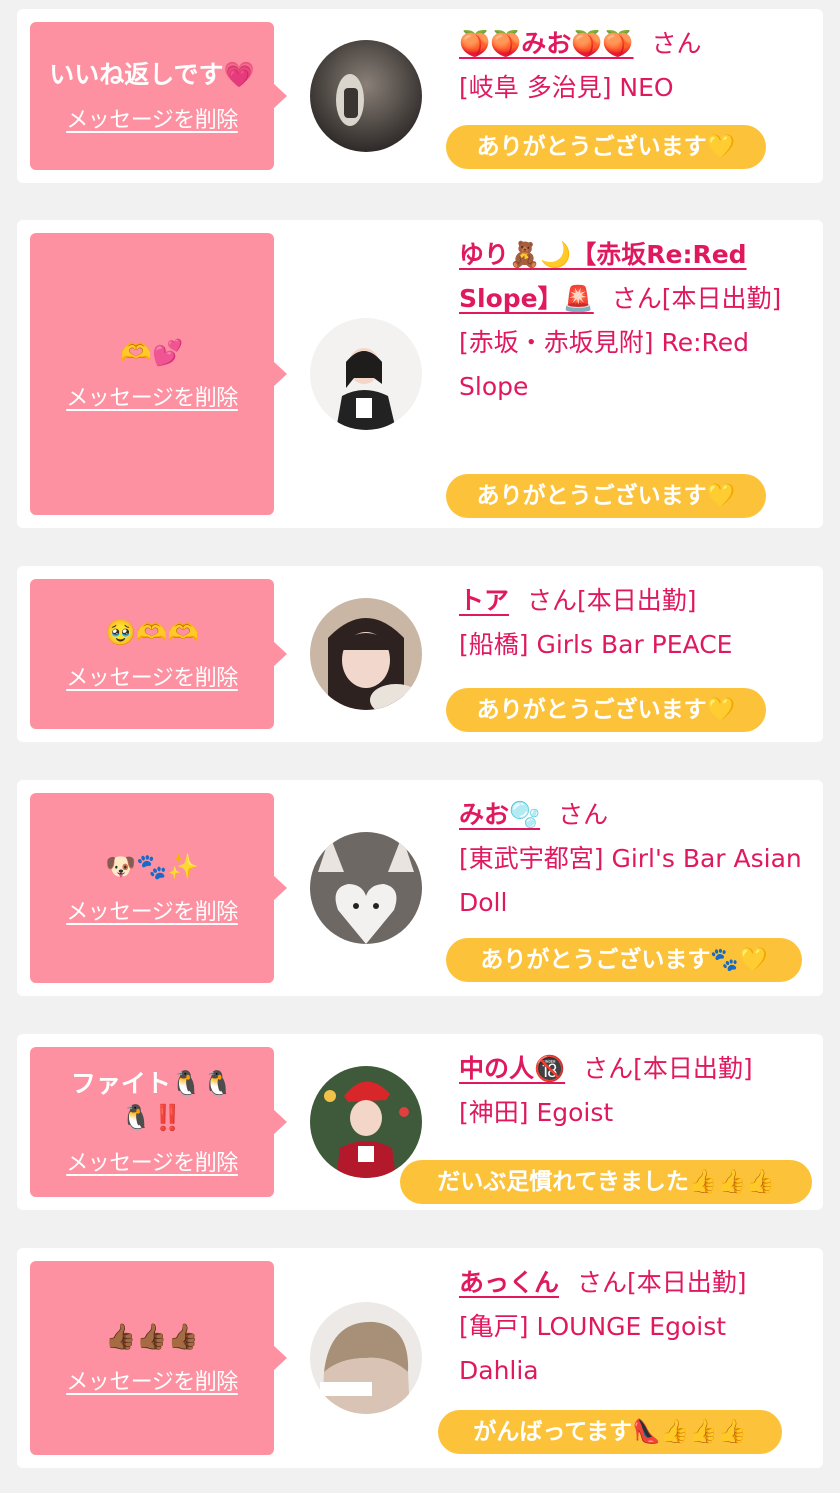  What do you see at coordinates (624, 960) in the screenshot?
I see `reply-badge: ありがとうございます🐾💛` at bounding box center [624, 960].